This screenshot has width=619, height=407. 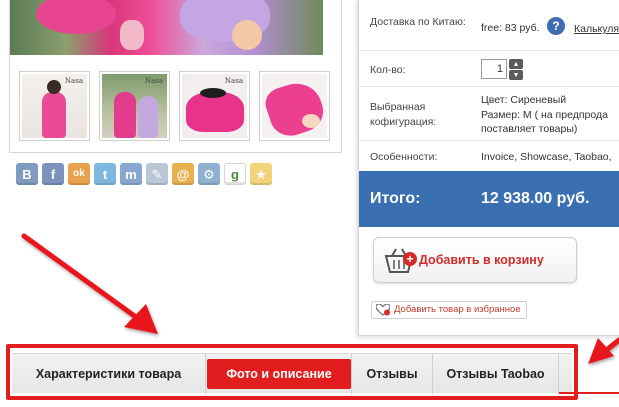 What do you see at coordinates (157, 174) in the screenshot?
I see `livejournal-icon: ✎` at bounding box center [157, 174].